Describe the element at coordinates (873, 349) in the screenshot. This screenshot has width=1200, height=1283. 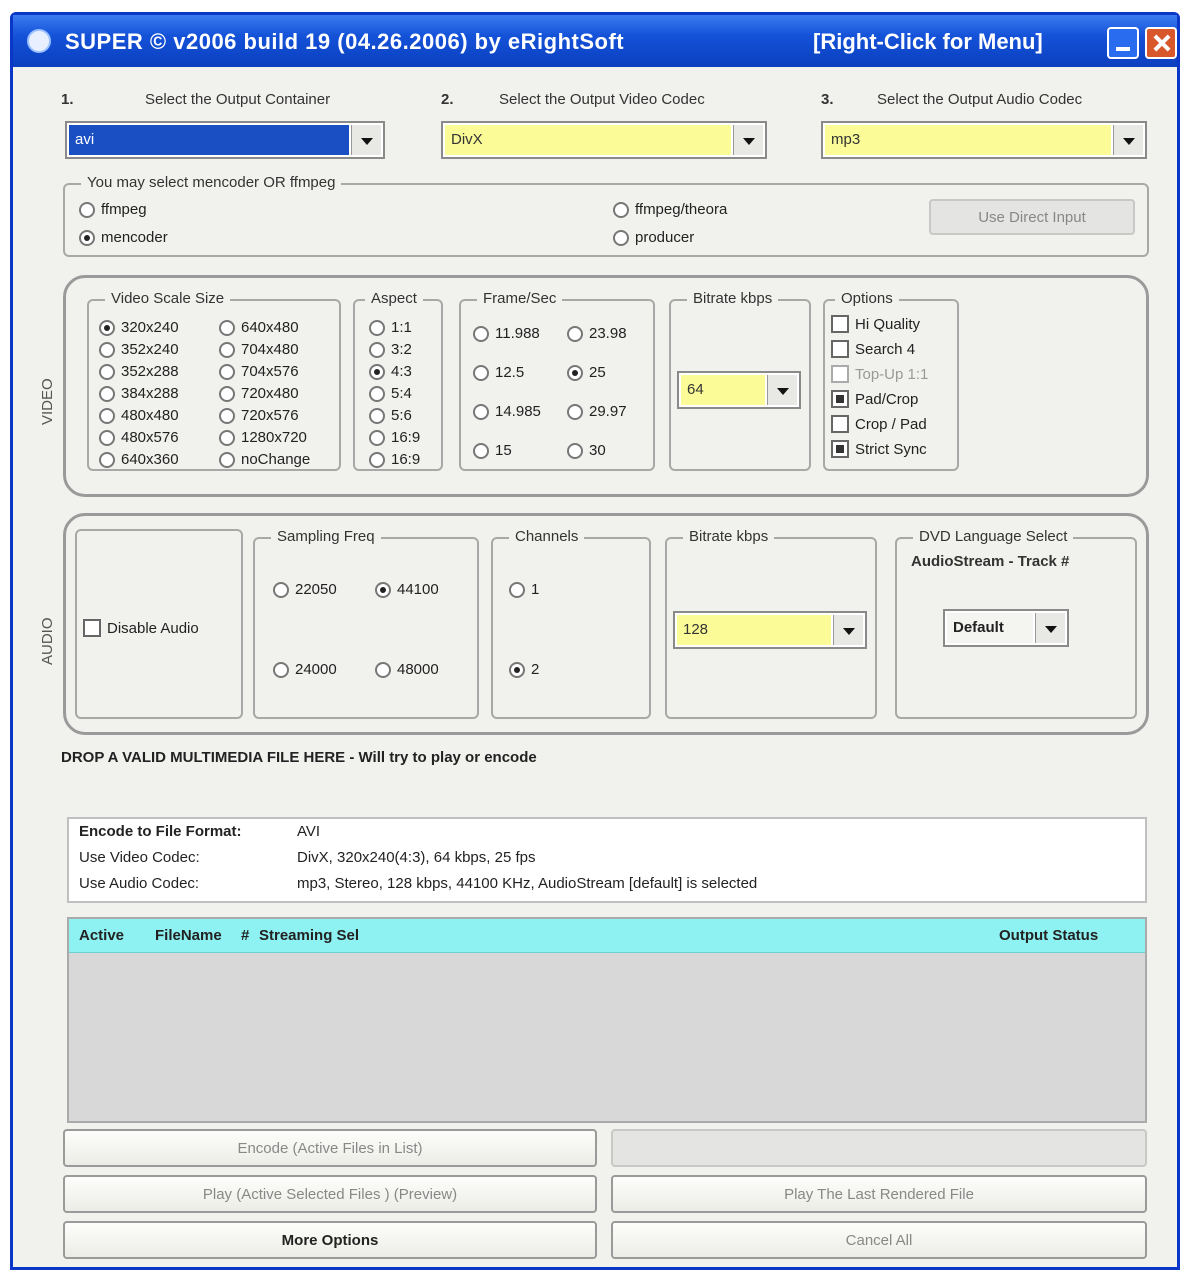
I see `option-checkbox: Search 4` at that location.